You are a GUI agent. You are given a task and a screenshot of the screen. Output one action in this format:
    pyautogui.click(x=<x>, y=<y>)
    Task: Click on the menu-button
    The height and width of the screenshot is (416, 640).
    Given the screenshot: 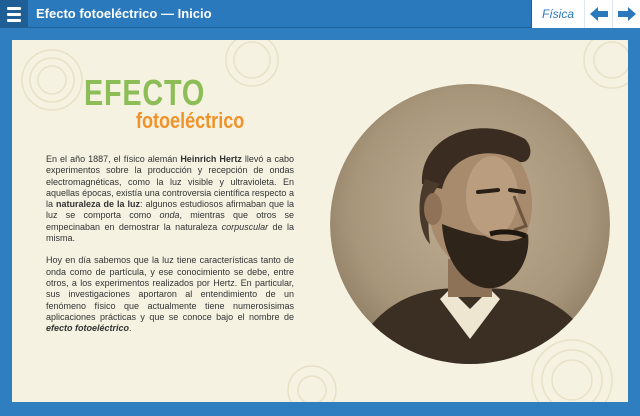 What is the action you would take?
    pyautogui.click(x=14, y=14)
    